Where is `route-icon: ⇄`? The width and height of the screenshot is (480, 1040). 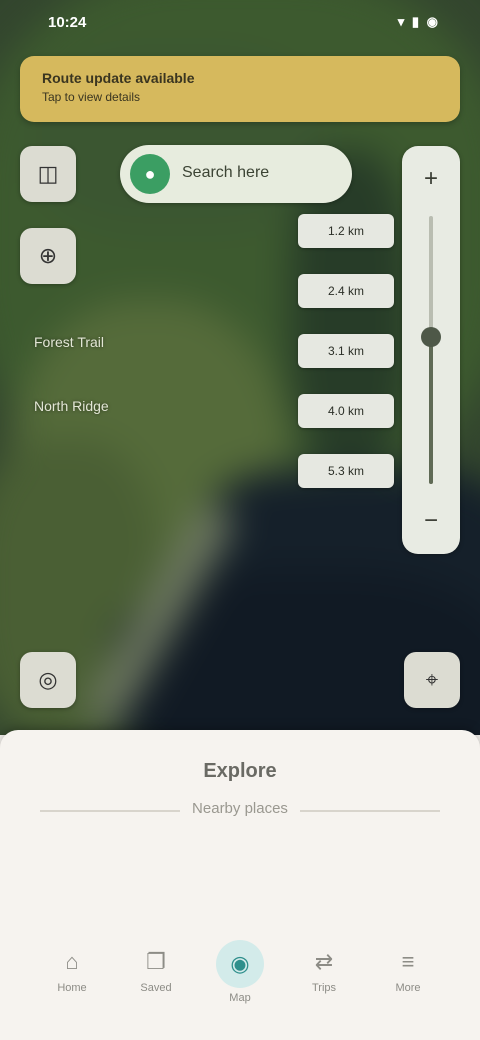 route-icon: ⇄ is located at coordinates (324, 961).